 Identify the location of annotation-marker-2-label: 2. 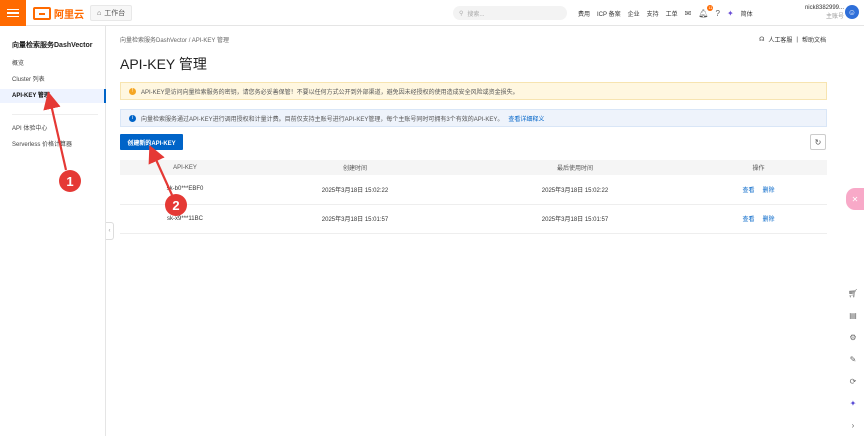
(175, 205).